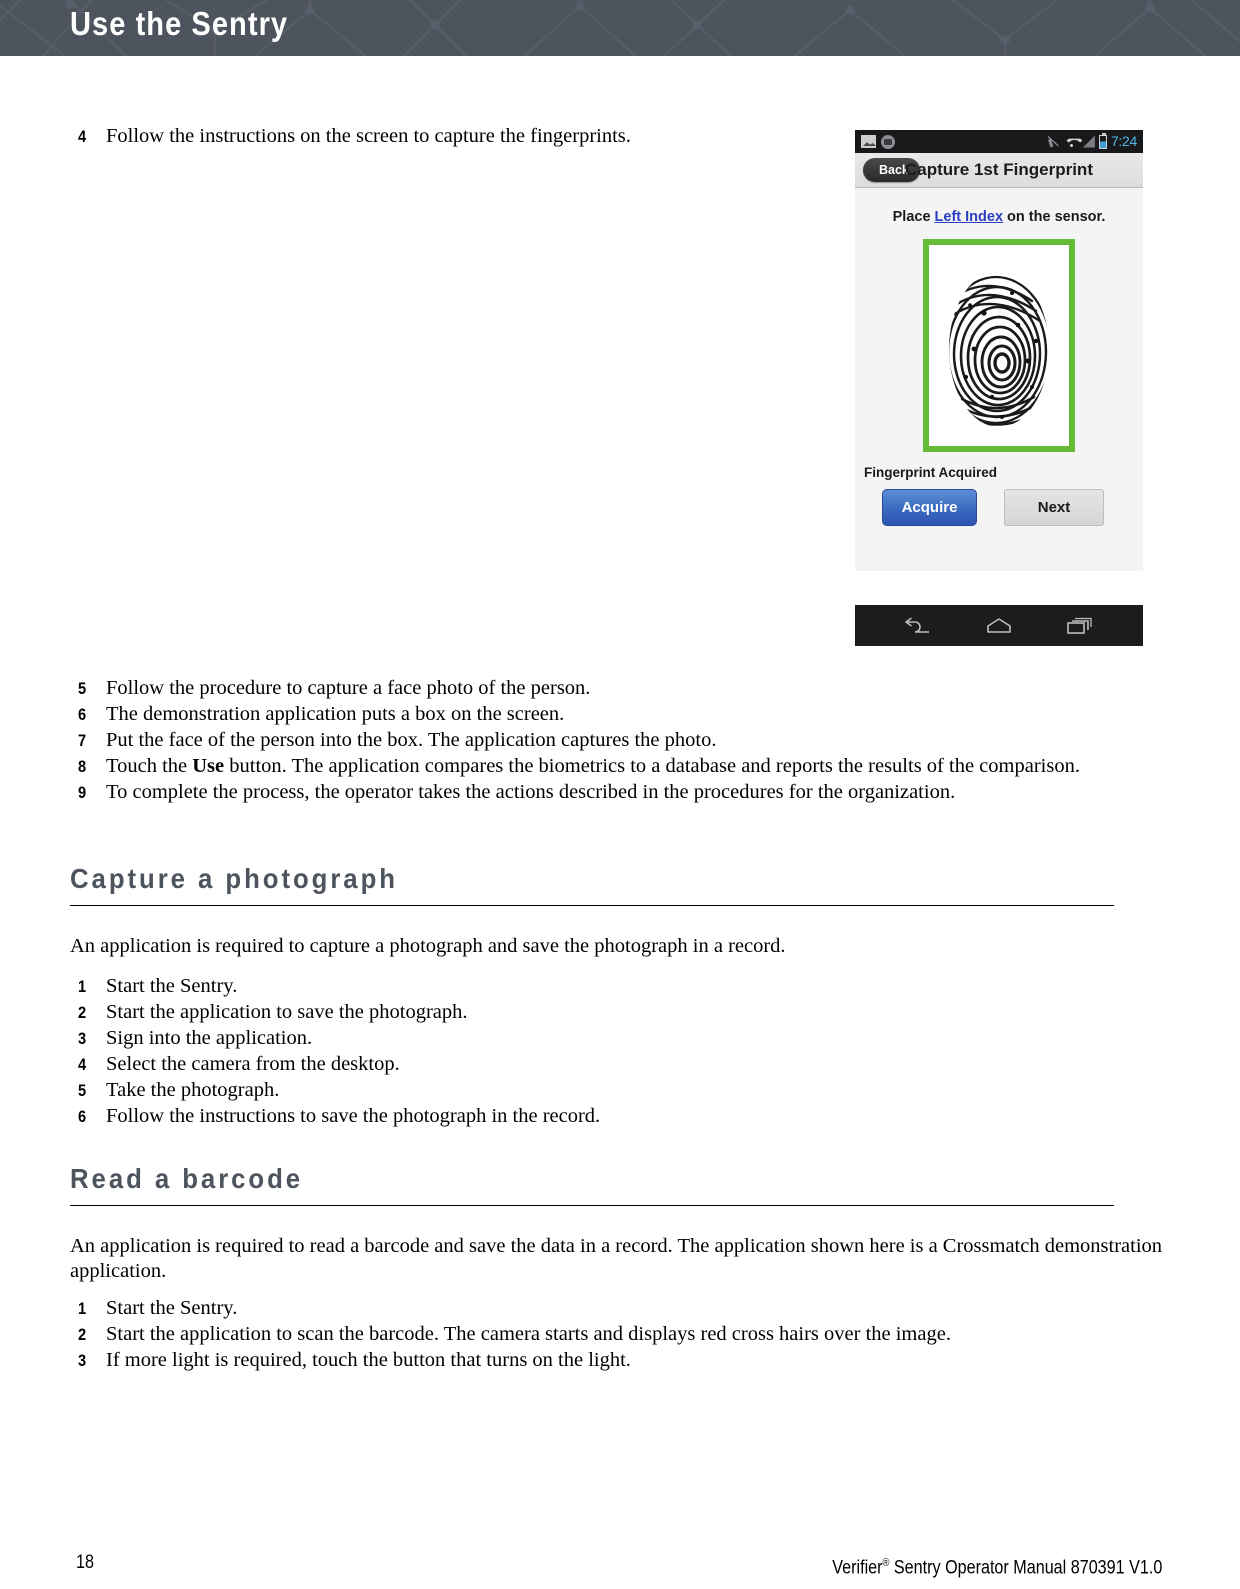 This screenshot has height=1589, width=1240. What do you see at coordinates (620, 28) in the screenshot?
I see `page-header-banner: Use the Sentry` at bounding box center [620, 28].